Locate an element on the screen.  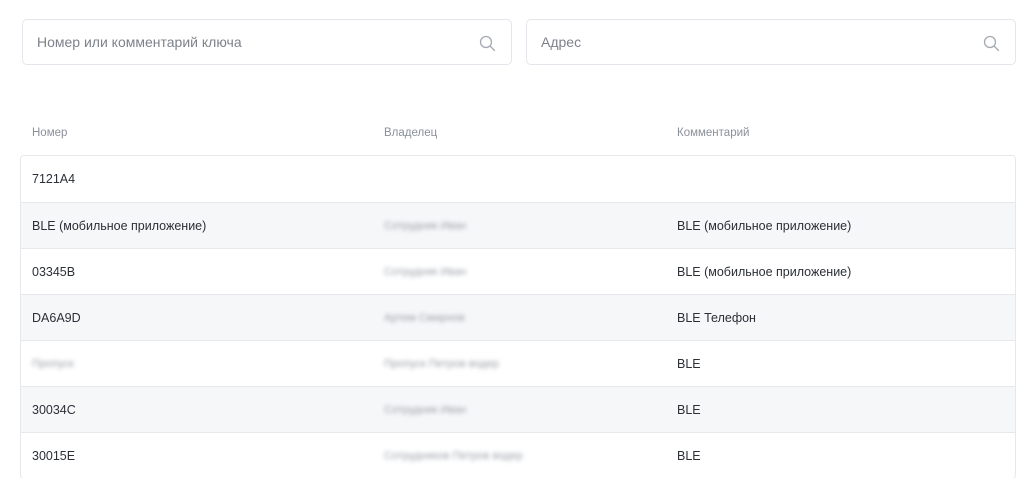
table-row: DA6A9D Артем Смирнов BLE Телефон is located at coordinates (518, 317).